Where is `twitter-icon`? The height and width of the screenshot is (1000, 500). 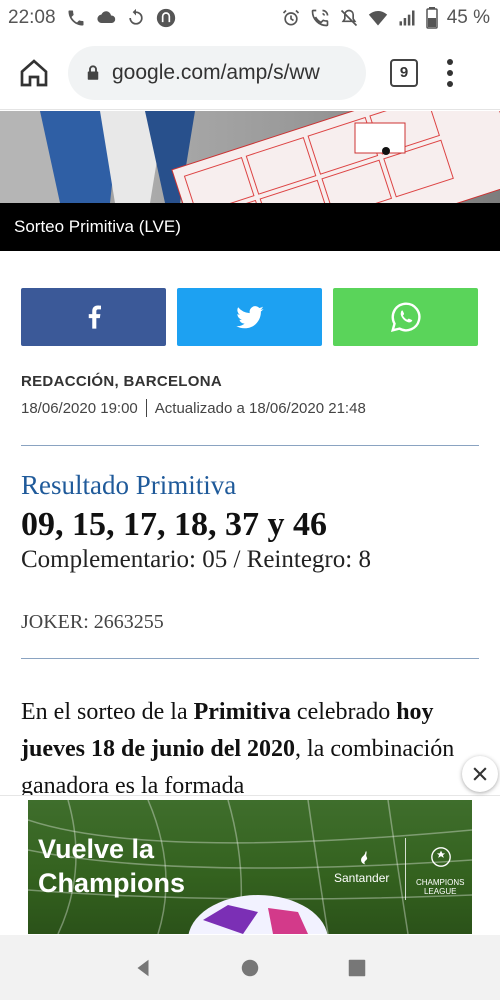
twitter-icon is located at coordinates (249, 317).